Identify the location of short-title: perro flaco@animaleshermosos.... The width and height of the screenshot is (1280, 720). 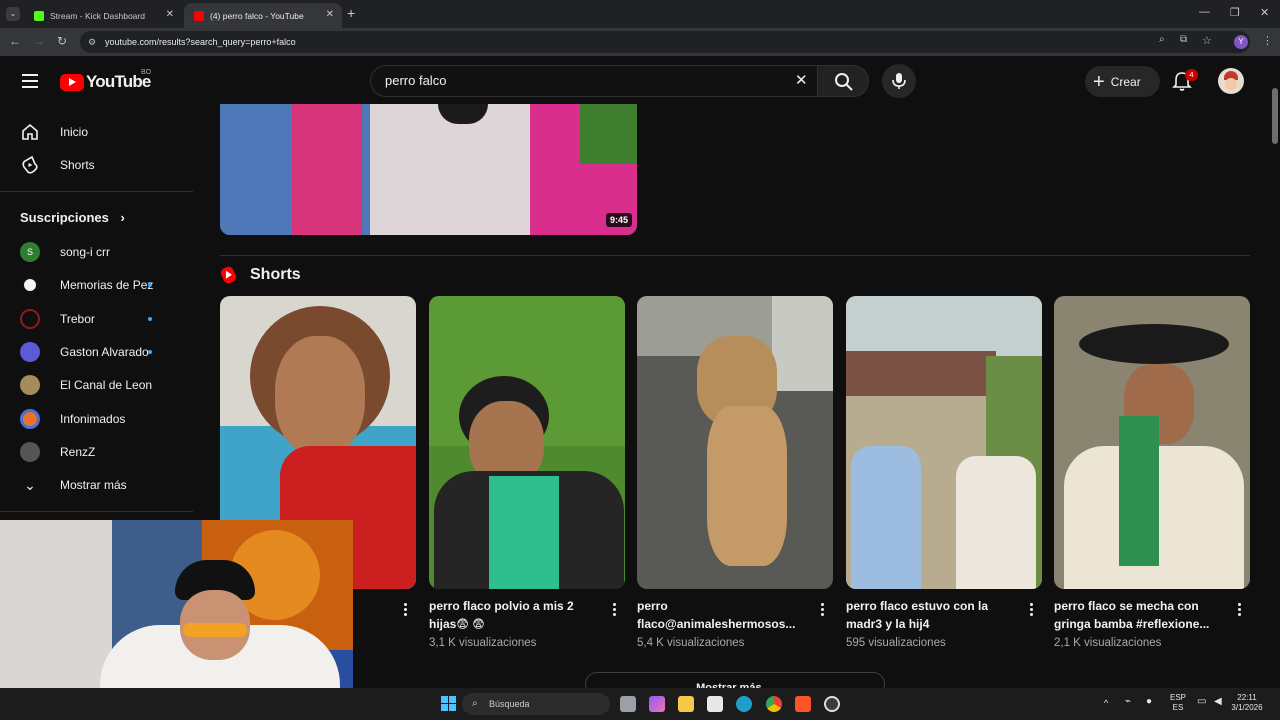
(724, 615).